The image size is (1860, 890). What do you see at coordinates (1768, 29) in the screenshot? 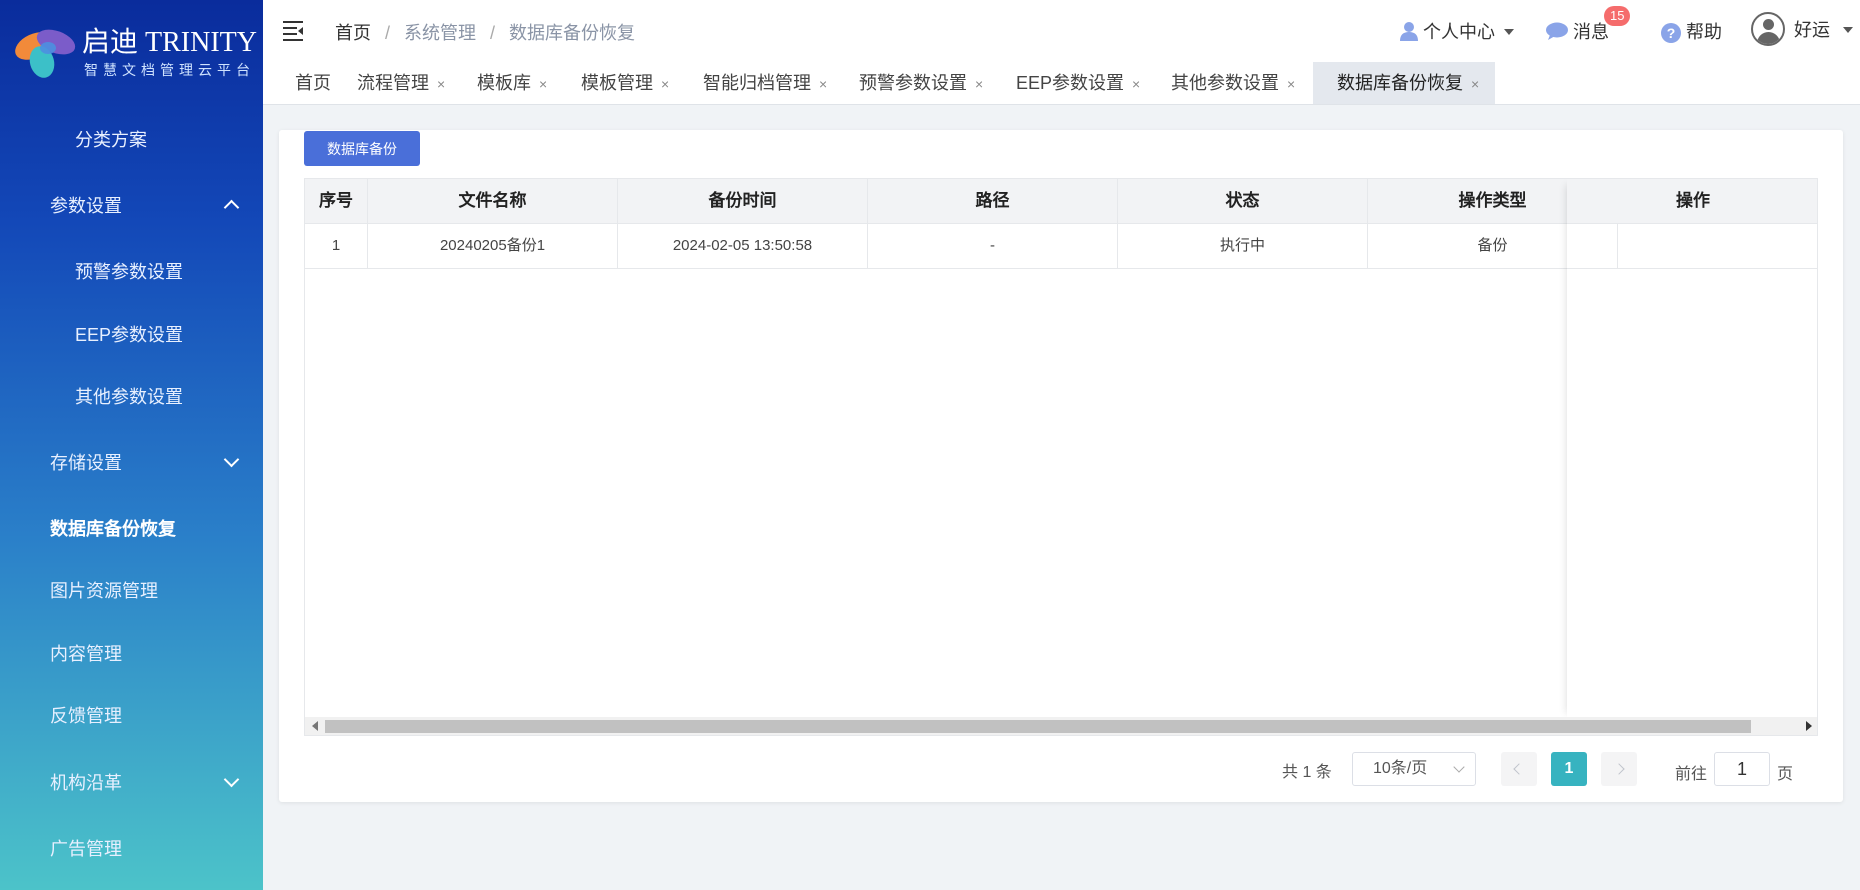
I see `avatar` at bounding box center [1768, 29].